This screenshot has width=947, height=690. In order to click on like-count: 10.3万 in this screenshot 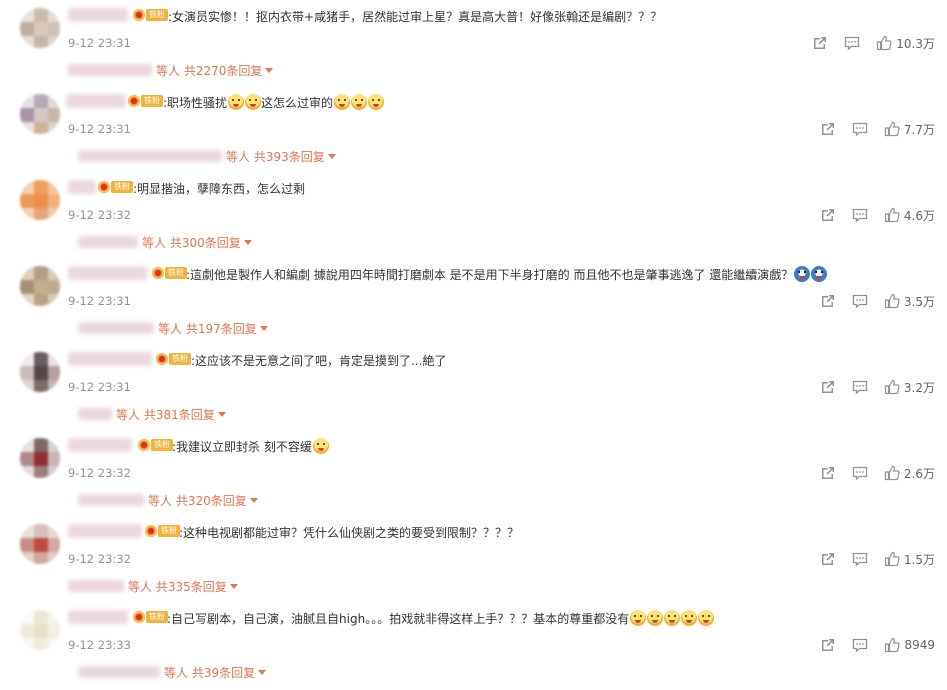, I will do `click(915, 43)`.